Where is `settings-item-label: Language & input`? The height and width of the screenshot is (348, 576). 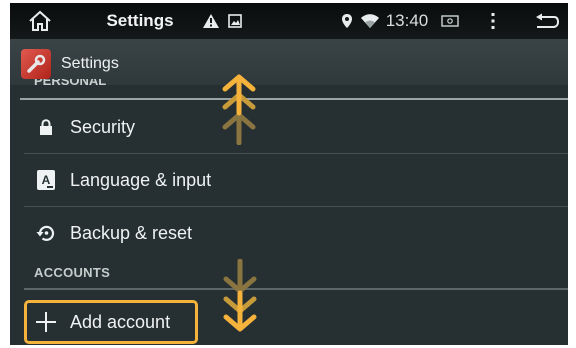 settings-item-label: Language & input is located at coordinates (141, 179).